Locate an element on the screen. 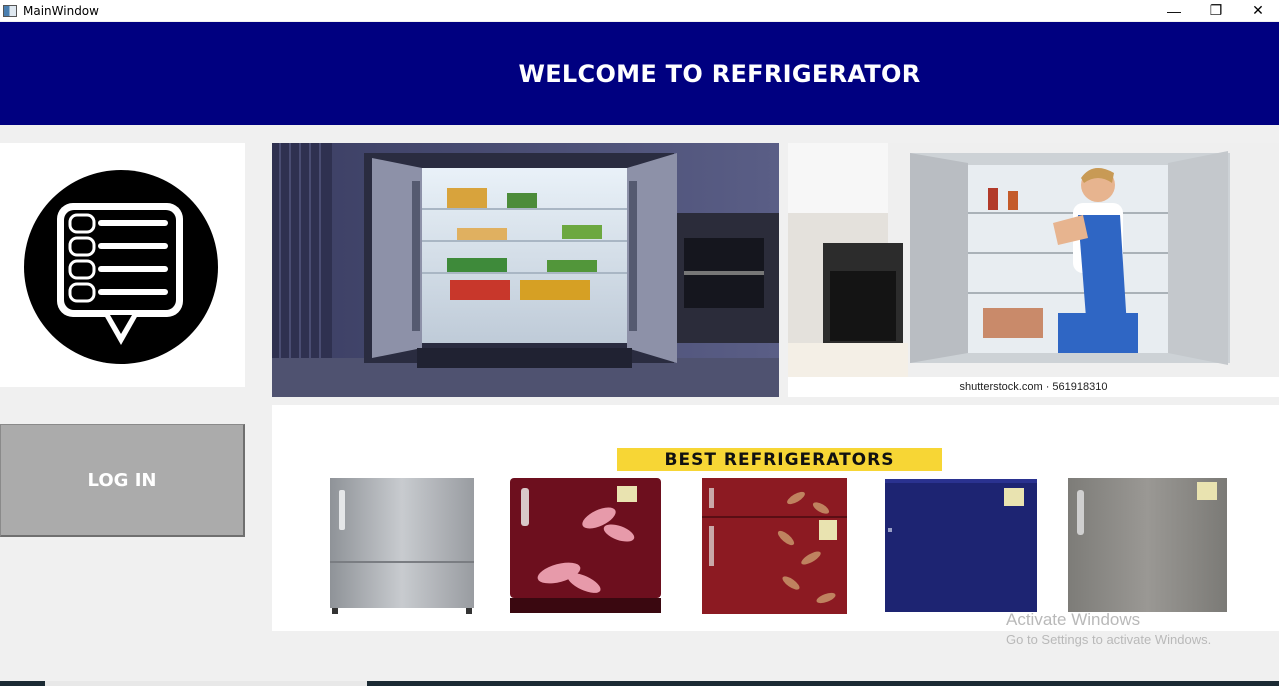 This screenshot has height=686, width=1279. list-chat-bubble-icon is located at coordinates (121, 267).